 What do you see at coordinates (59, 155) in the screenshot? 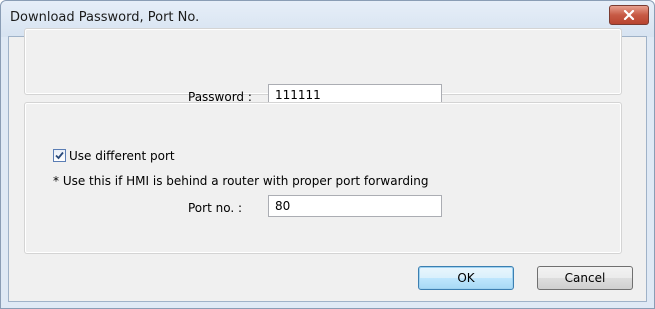
I see `use-different-port-checkbox` at bounding box center [59, 155].